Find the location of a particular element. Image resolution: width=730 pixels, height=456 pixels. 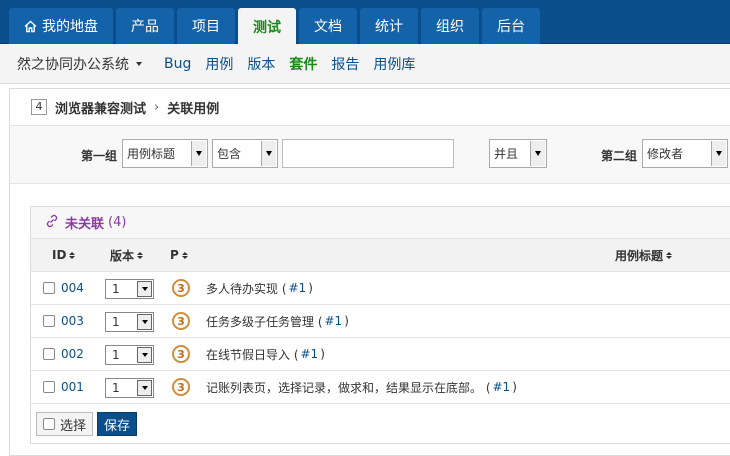

system-name: 然之协同办公系统 is located at coordinates (73, 64).